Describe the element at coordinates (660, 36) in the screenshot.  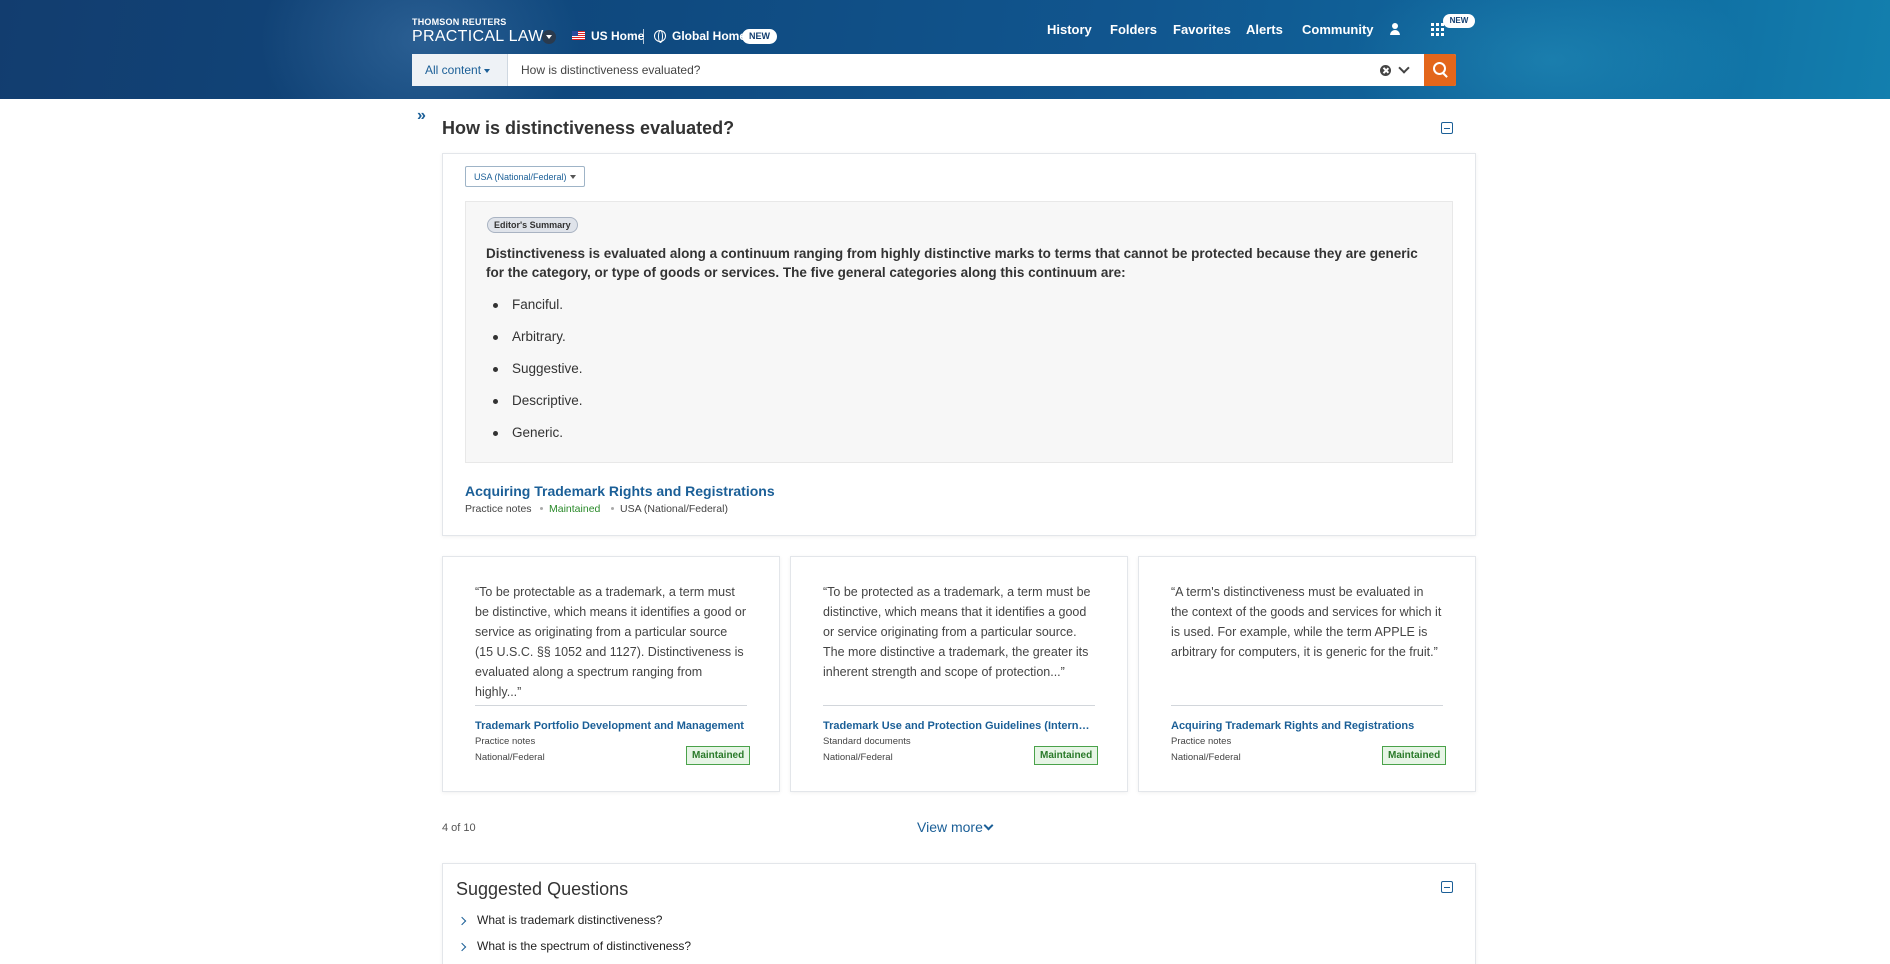
I see `globe-icon` at that location.